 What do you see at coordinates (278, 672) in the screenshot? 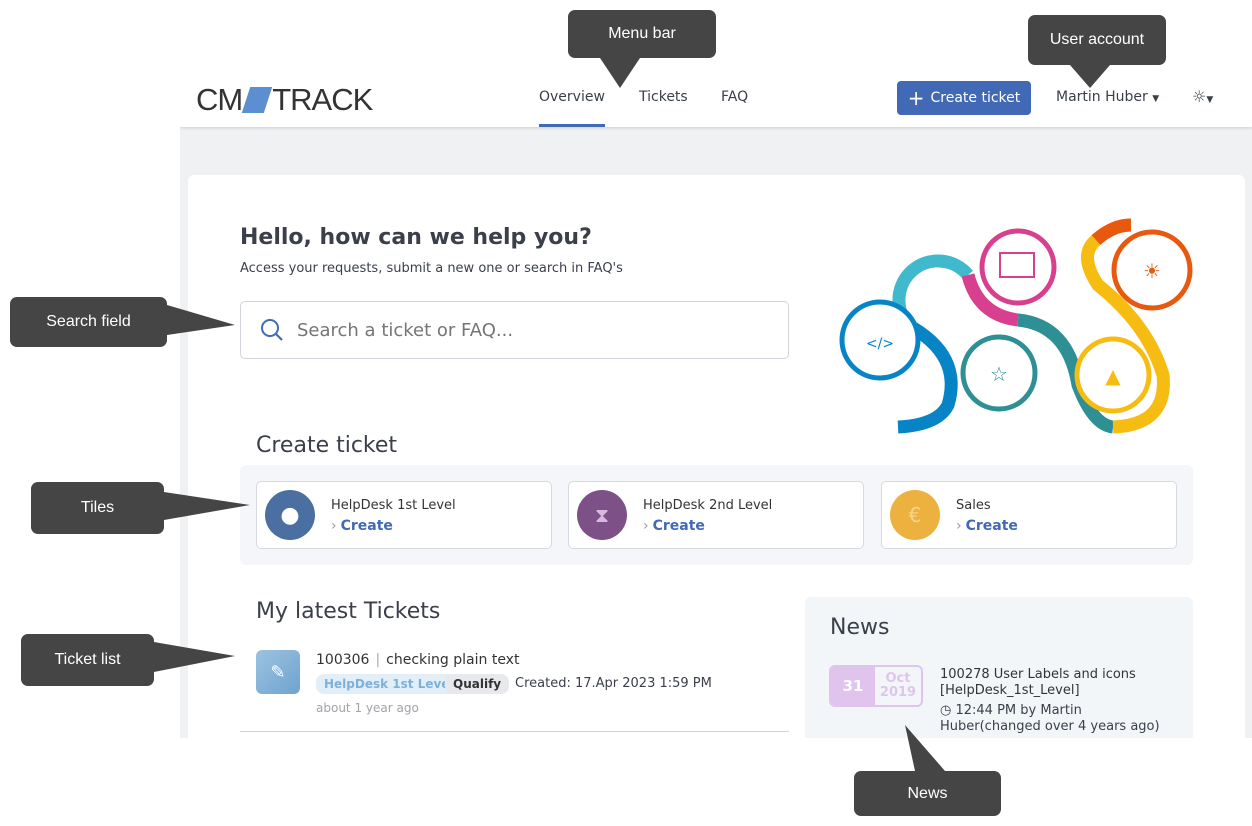
I see `ticket-category-icon: ✎` at bounding box center [278, 672].